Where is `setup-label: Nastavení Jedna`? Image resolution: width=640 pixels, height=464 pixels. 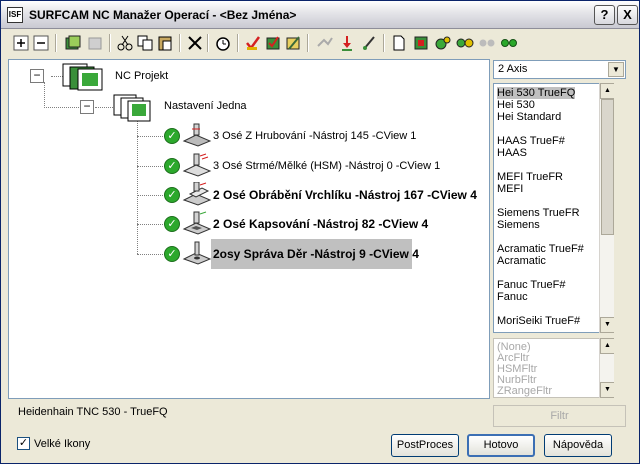 setup-label: Nastavení Jedna is located at coordinates (205, 106).